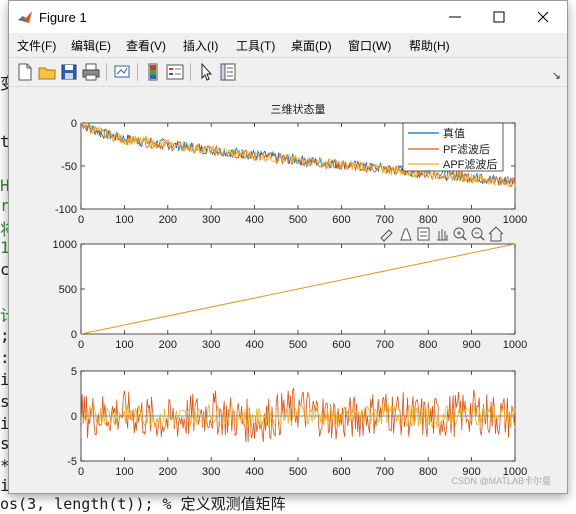  I want to click on legend-label: APF滤波后, so click(470, 164).